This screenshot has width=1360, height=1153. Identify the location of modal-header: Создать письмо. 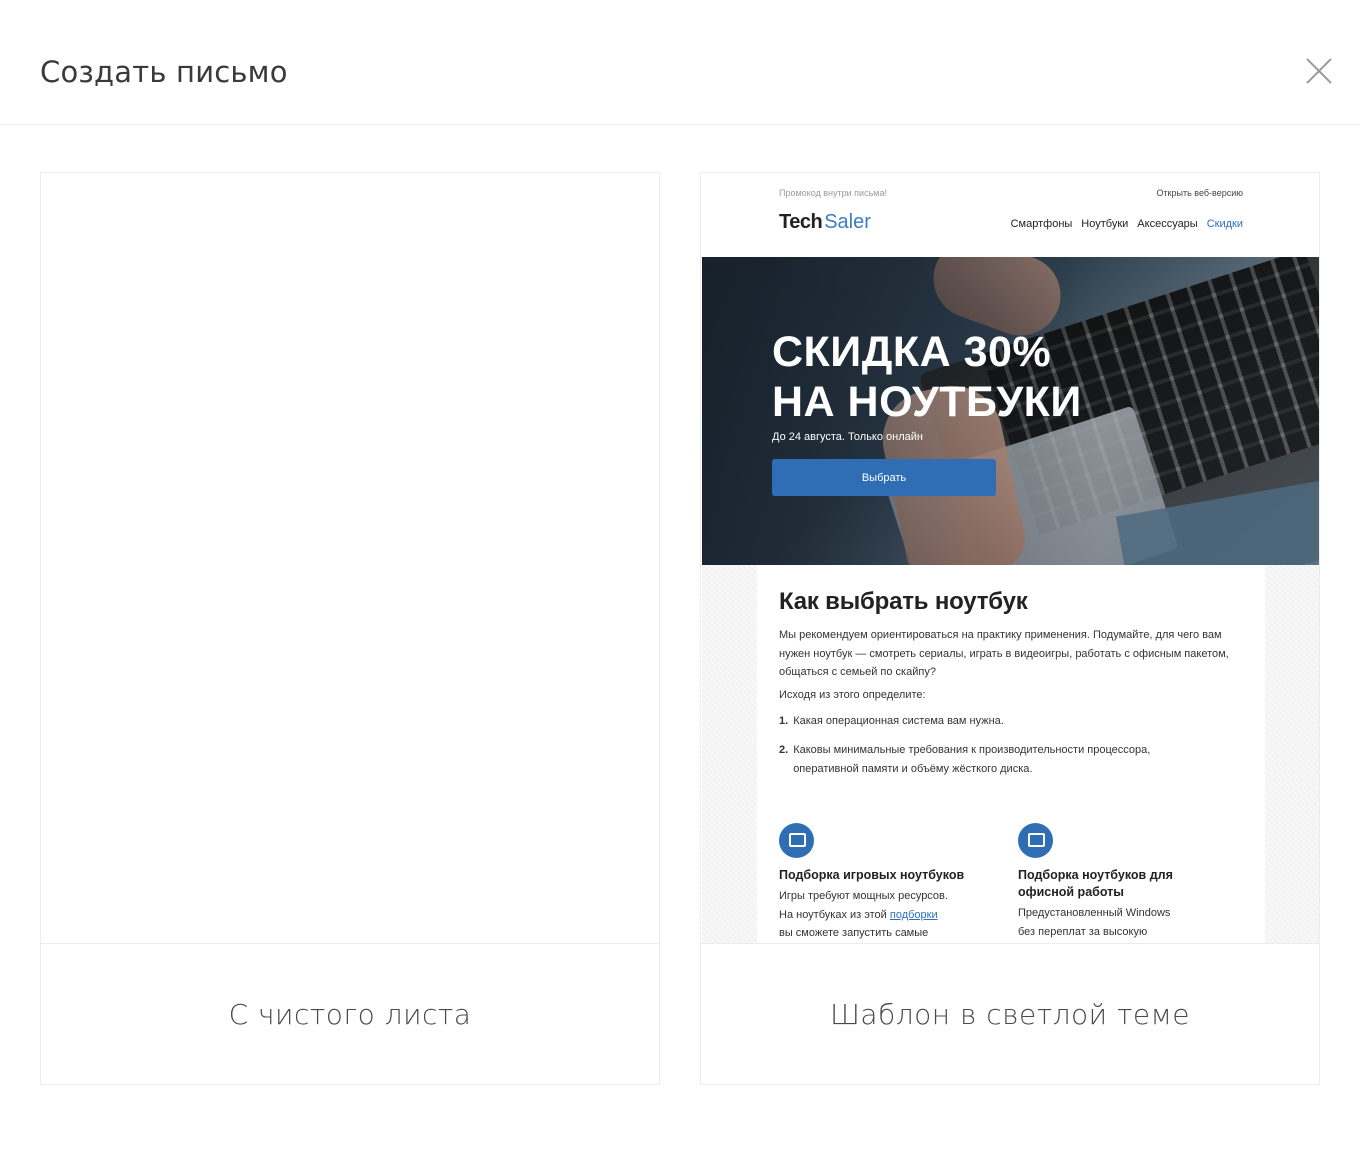
(680, 62).